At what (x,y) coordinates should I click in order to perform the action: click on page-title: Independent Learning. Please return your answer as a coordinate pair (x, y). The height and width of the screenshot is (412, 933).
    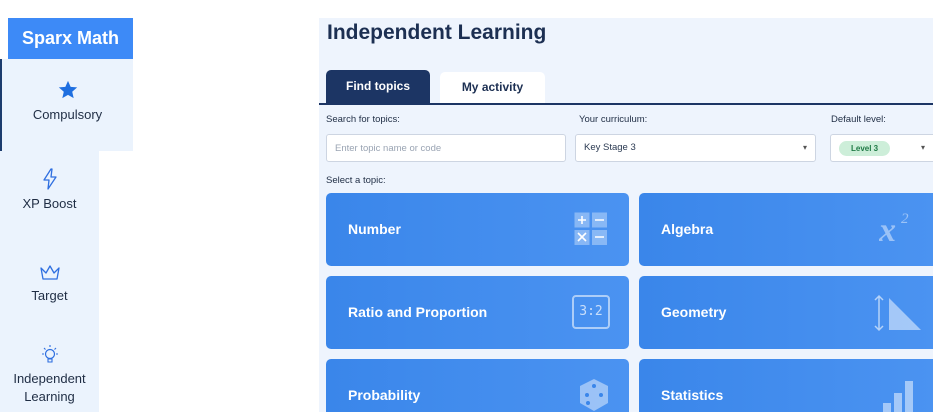
    Looking at the image, I should click on (437, 32).